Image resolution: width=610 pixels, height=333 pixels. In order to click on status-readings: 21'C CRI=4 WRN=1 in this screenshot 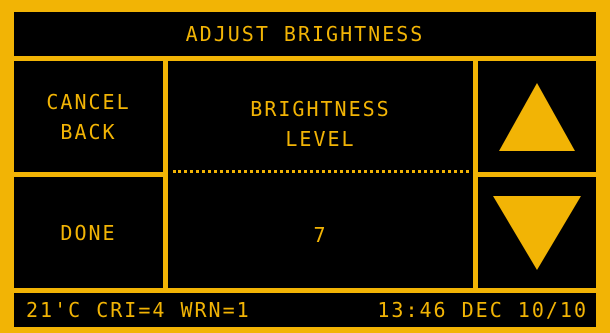, I will do `click(138, 310)`.